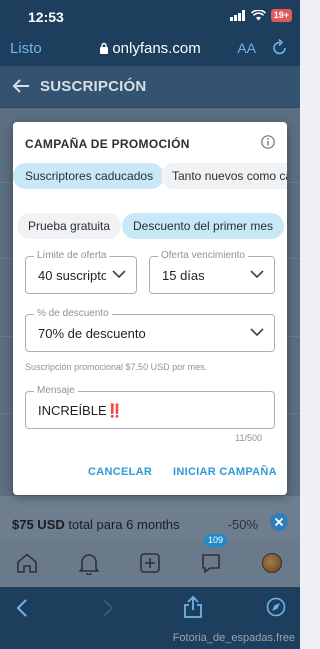 The height and width of the screenshot is (649, 320). What do you see at coordinates (22, 608) in the screenshot?
I see `browser-back-icon` at bounding box center [22, 608].